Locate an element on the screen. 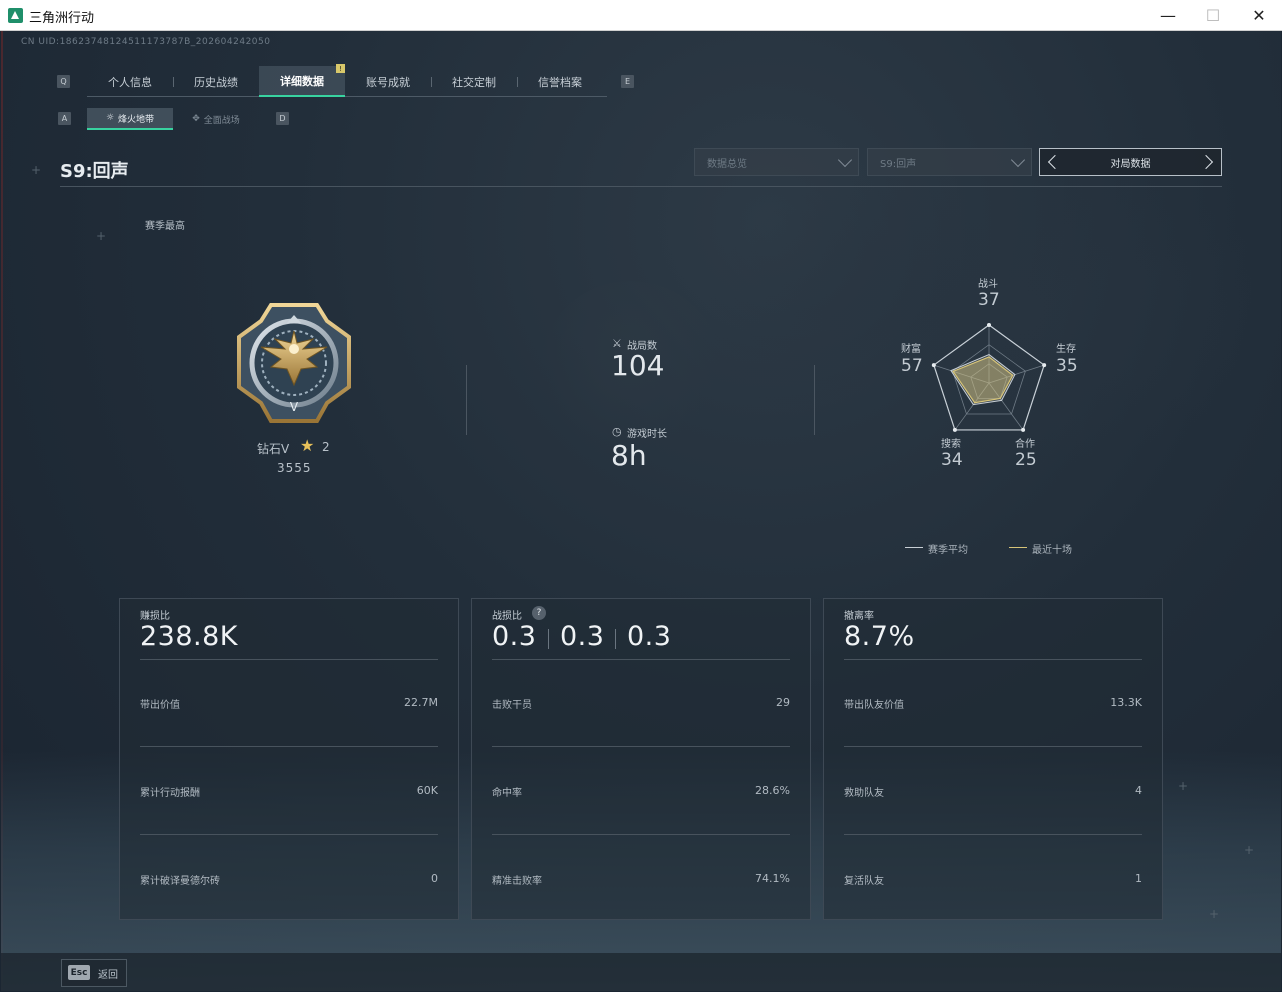 This screenshot has height=992, width=1282. row-value: 4 is located at coordinates (1138, 790).